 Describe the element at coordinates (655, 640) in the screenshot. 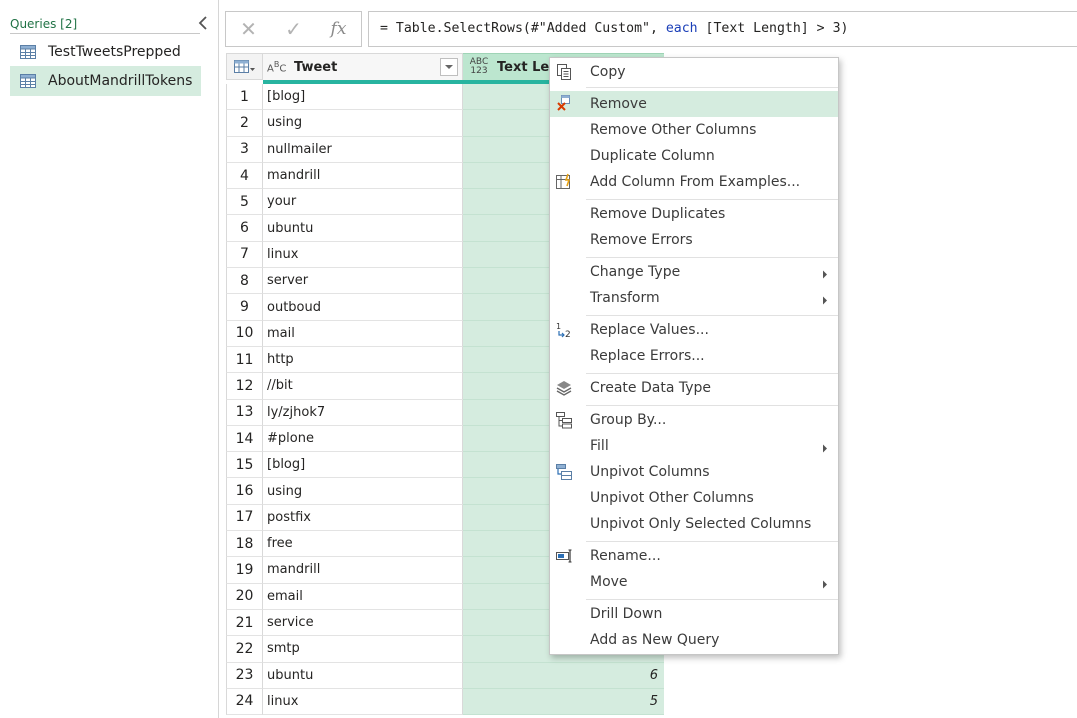

I see `menu-item-label: Add as New Query` at that location.